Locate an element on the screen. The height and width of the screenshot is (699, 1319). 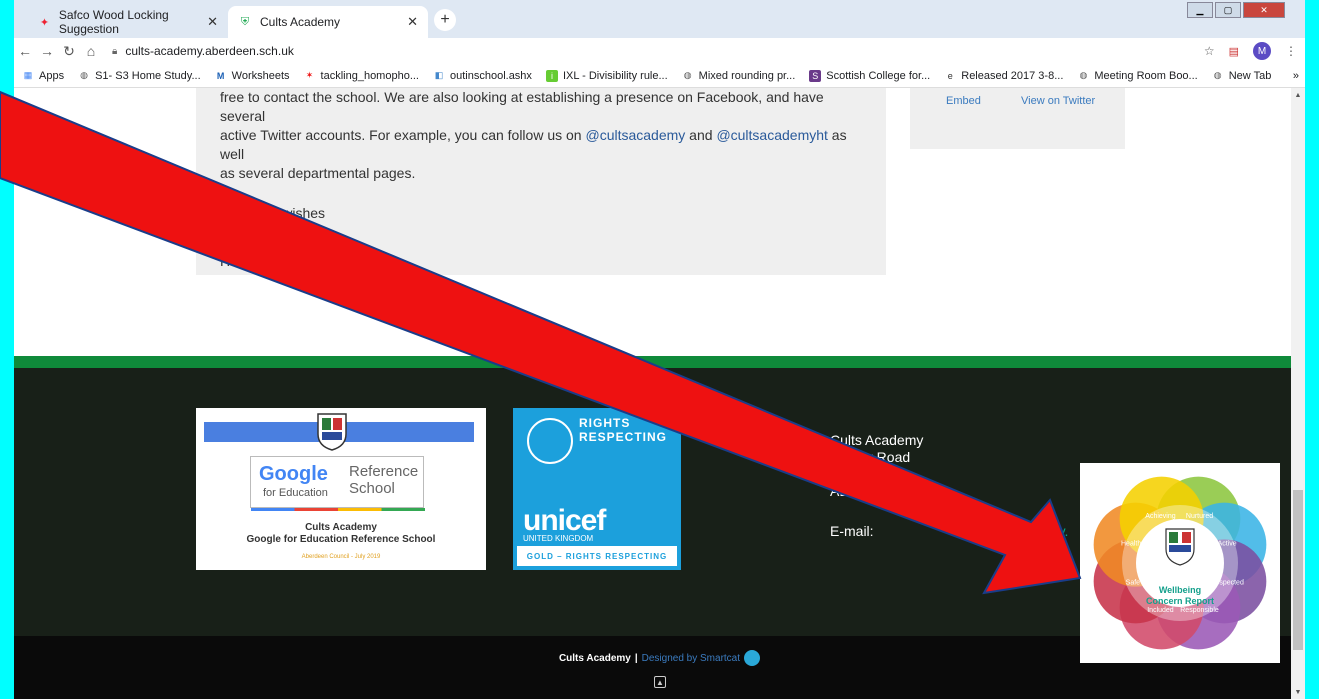
bookmark-item: ◧ outinschool.ashx is located at coordinates (482, 76).